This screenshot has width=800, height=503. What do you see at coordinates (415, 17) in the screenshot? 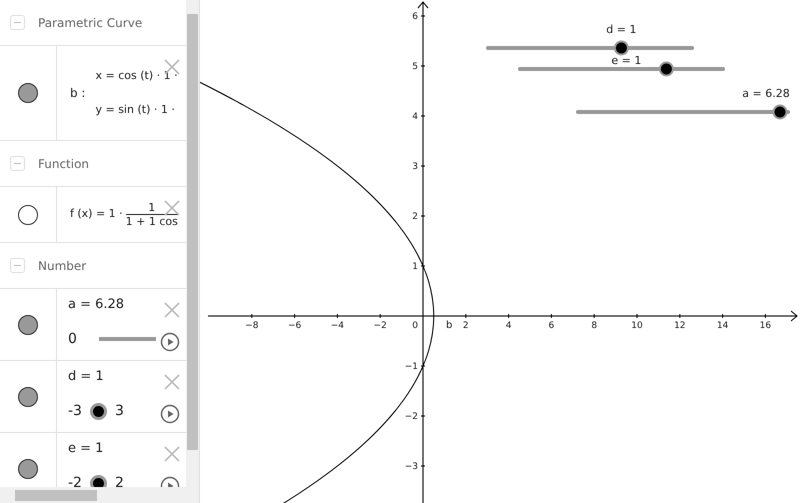
I see `y-tick-label: 6` at bounding box center [415, 17].